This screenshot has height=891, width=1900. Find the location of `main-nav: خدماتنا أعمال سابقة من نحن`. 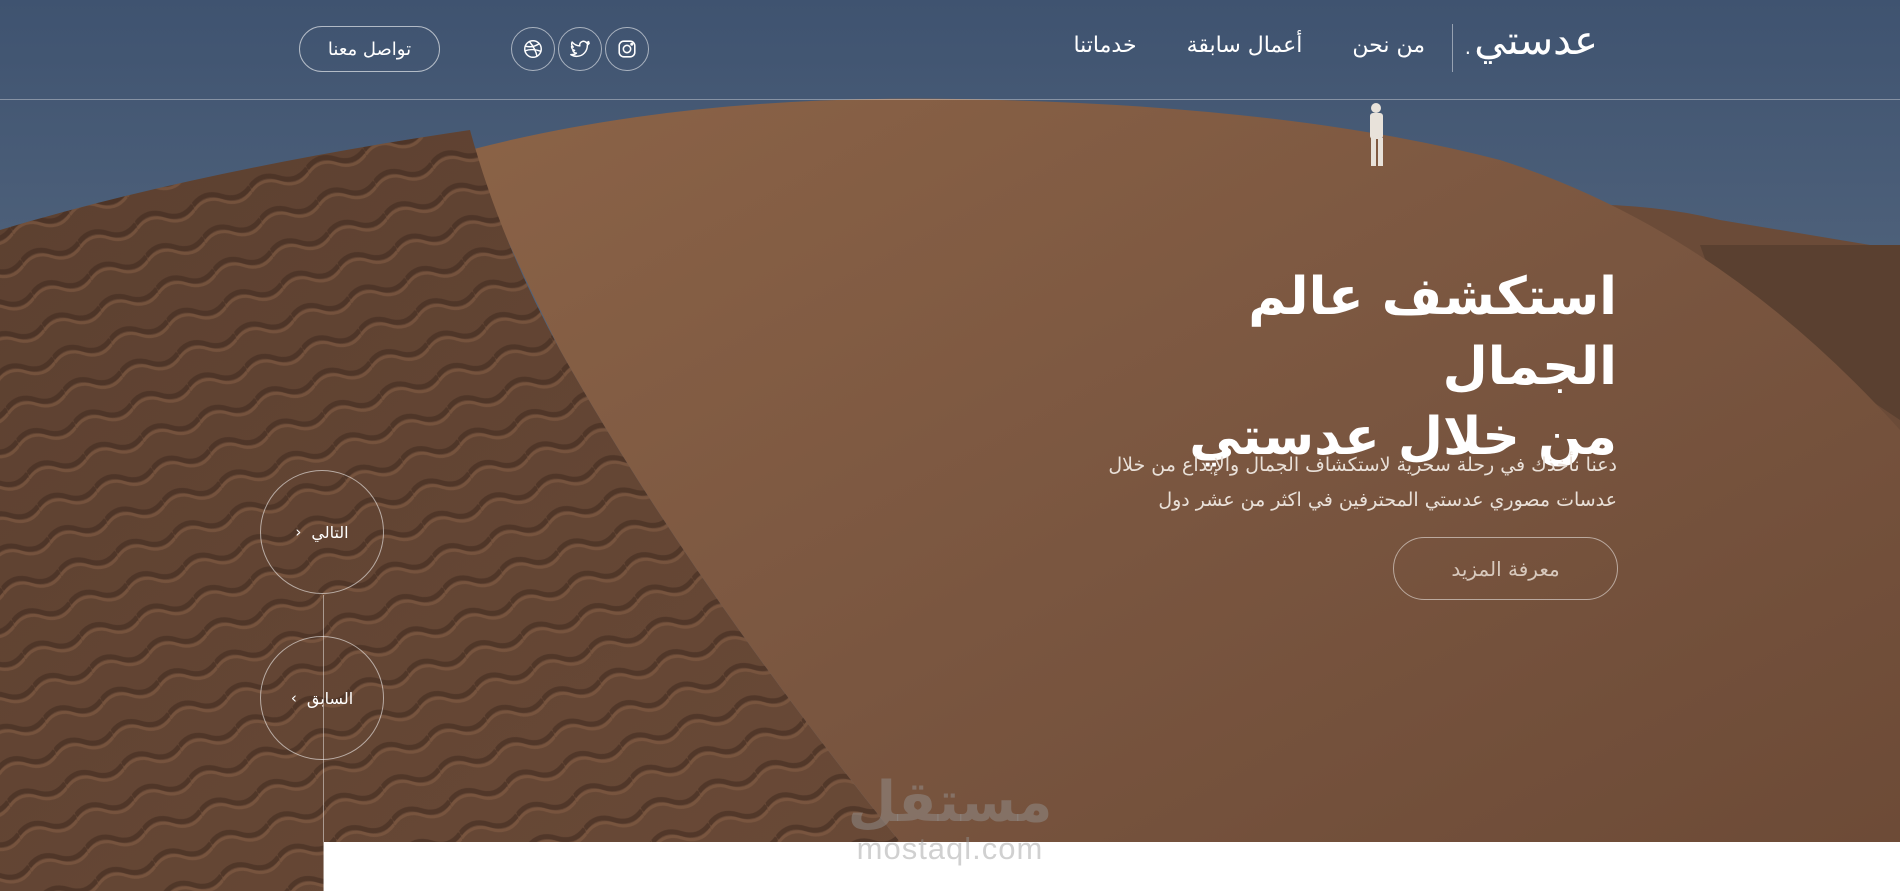

main-nav: خدماتنا أعمال سابقة من نحن is located at coordinates (1249, 45).